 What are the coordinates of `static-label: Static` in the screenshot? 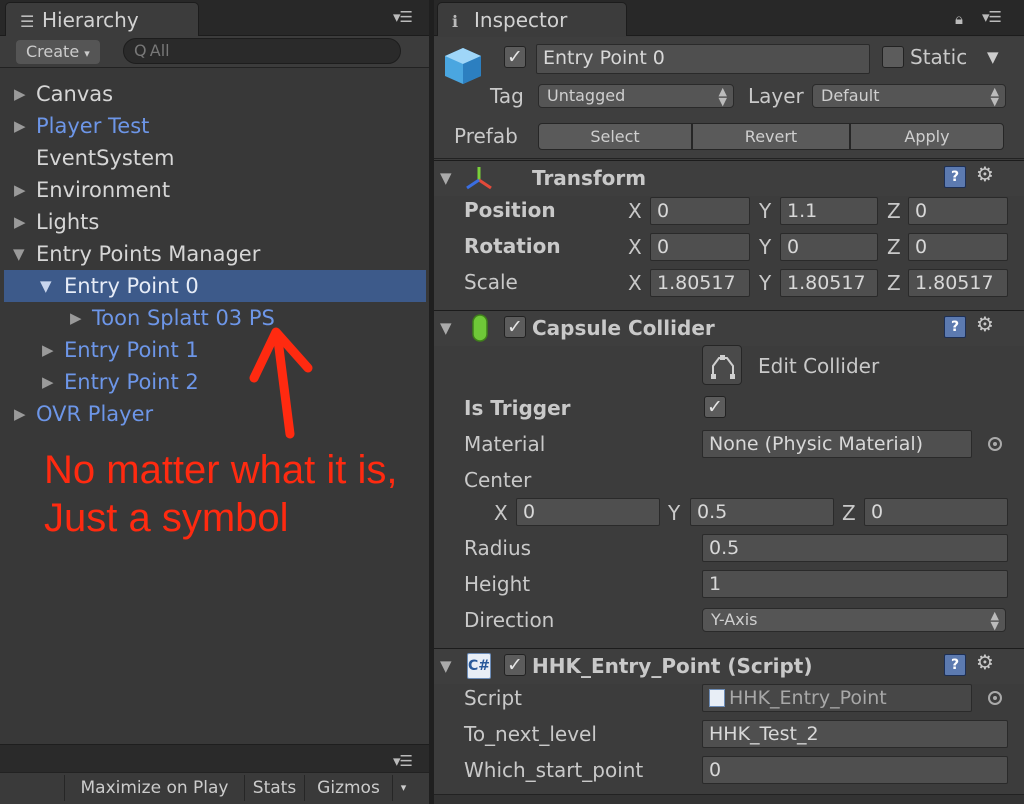 It's located at (939, 57).